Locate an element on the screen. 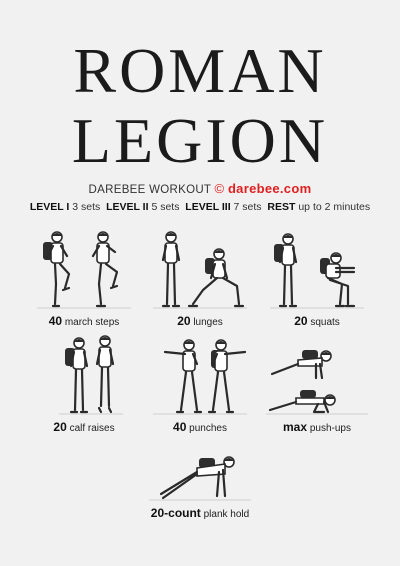 The image size is (400, 566). exercise-push-ups-caption: max push-ups is located at coordinates (317, 427).